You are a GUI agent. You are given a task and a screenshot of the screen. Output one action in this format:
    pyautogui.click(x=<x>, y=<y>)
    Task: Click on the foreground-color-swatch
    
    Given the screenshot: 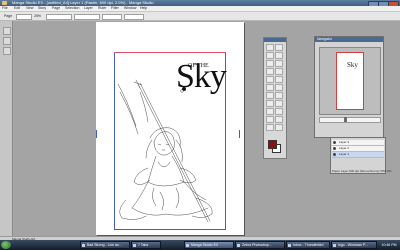 What is the action you would take?
    pyautogui.click(x=272, y=144)
    